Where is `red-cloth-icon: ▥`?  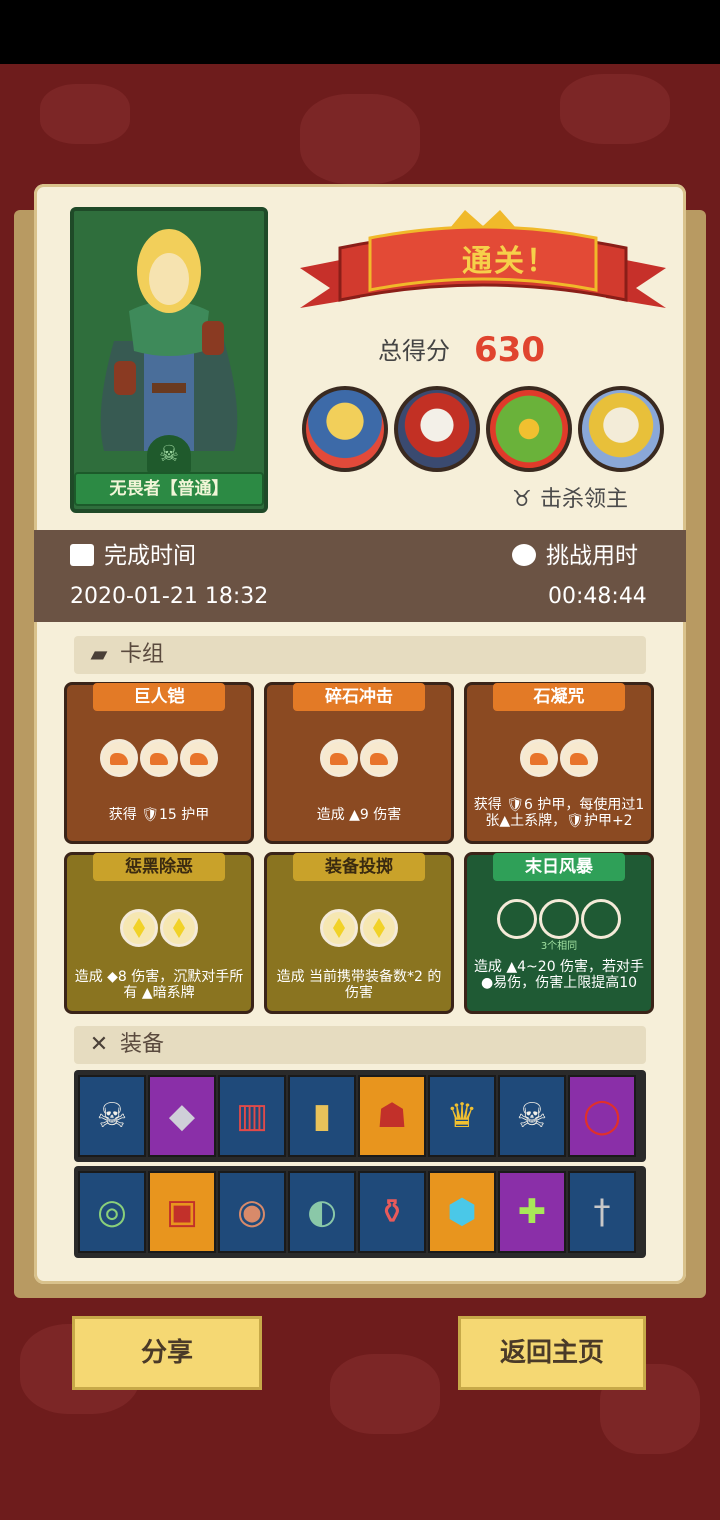 red-cloth-icon: ▥ is located at coordinates (252, 1116).